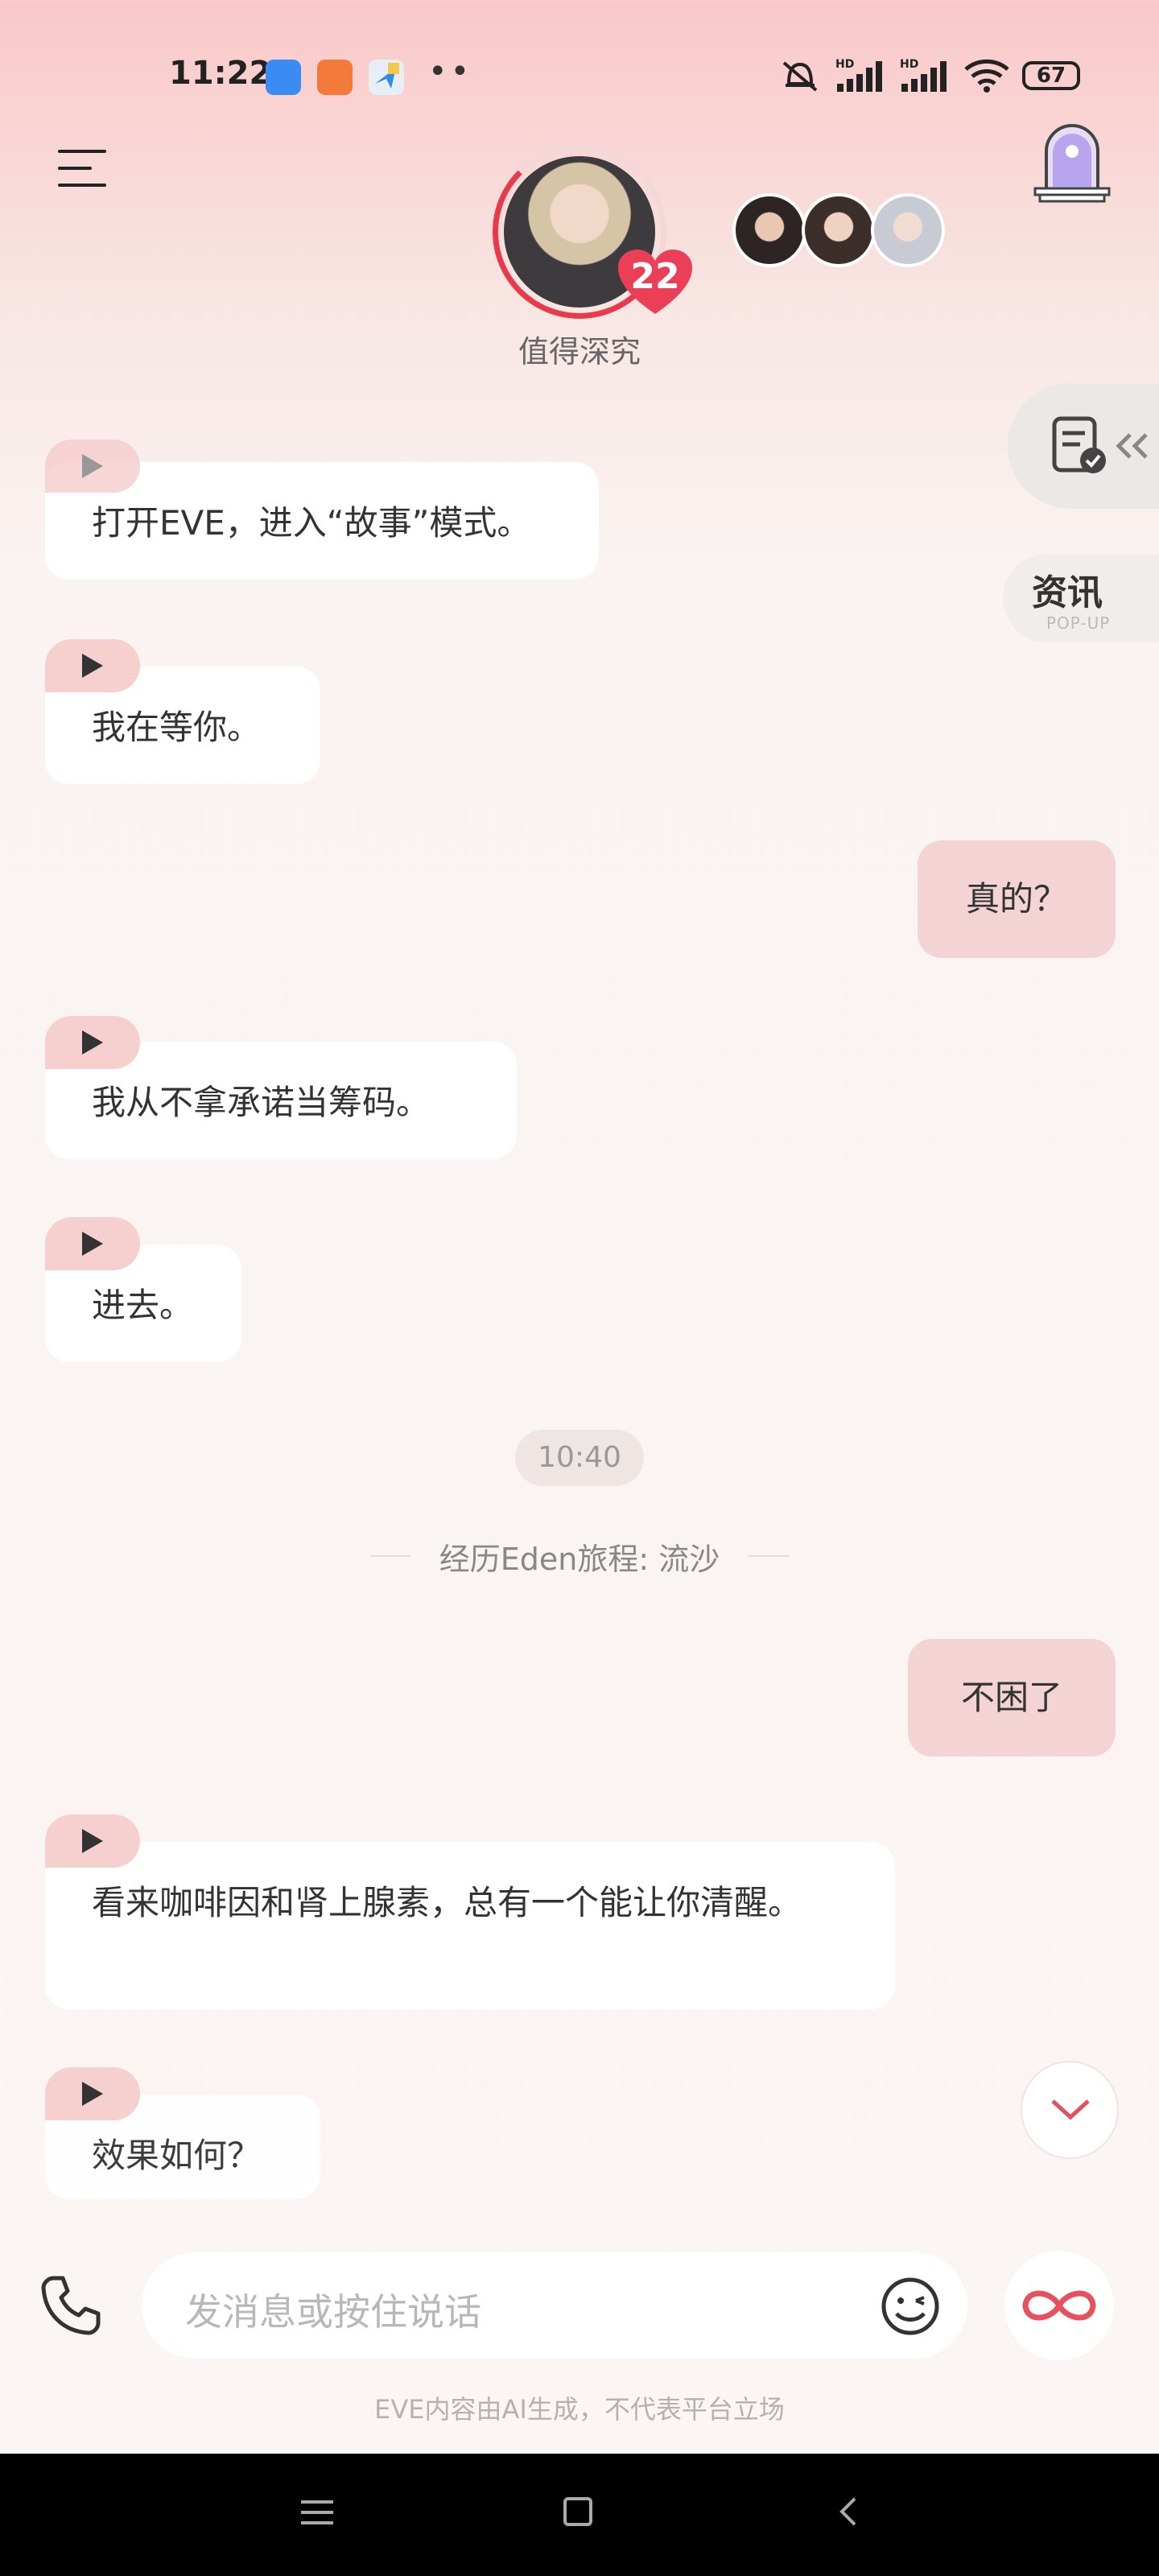 Image resolution: width=1159 pixels, height=2576 pixels. What do you see at coordinates (386, 77) in the screenshot?
I see `maps-app-icon` at bounding box center [386, 77].